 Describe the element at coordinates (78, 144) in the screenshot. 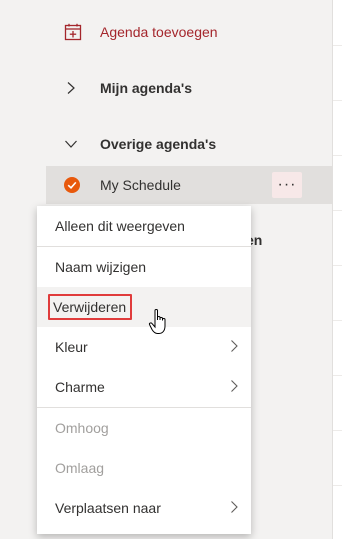

I see `chevron-down-icon` at that location.